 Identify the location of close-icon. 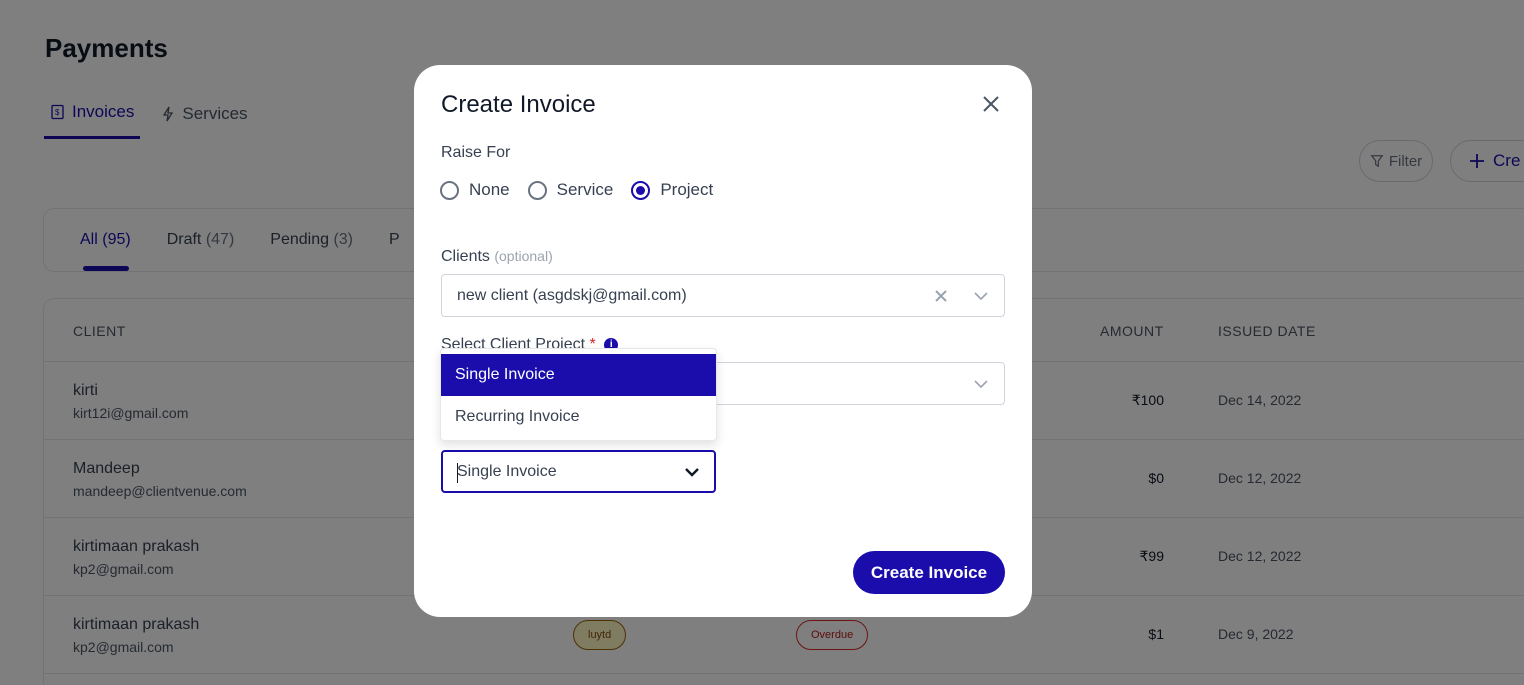
(991, 104).